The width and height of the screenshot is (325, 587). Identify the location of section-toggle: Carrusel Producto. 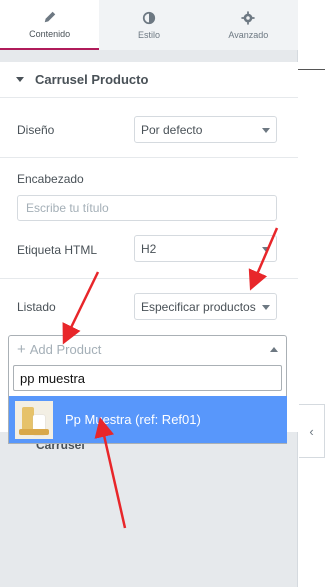
(149, 80).